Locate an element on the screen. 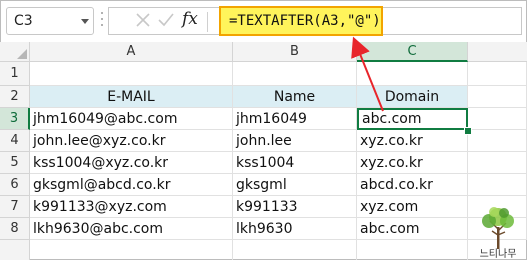 The image size is (527, 260). tree-logo-icon: 느티나무 is located at coordinates (498, 233).